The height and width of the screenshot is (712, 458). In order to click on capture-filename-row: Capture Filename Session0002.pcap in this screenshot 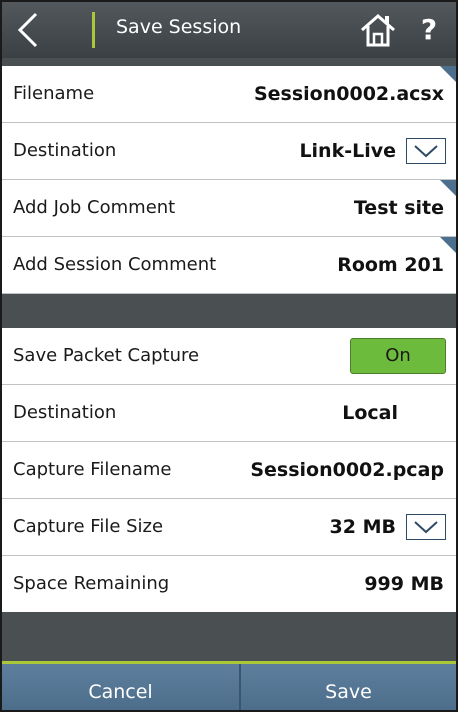, I will do `click(229, 470)`.